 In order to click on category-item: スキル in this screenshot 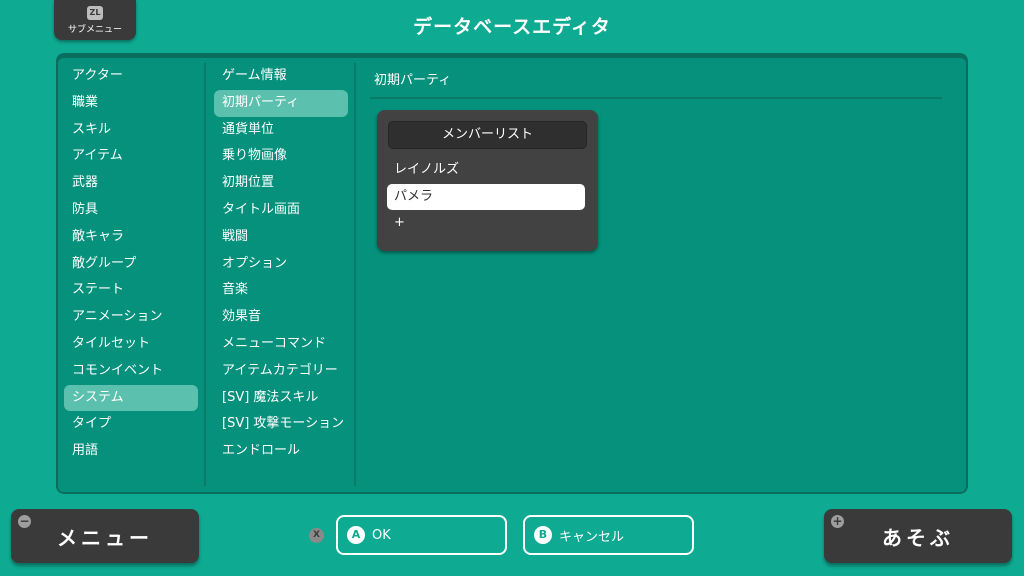, I will do `click(131, 130)`.